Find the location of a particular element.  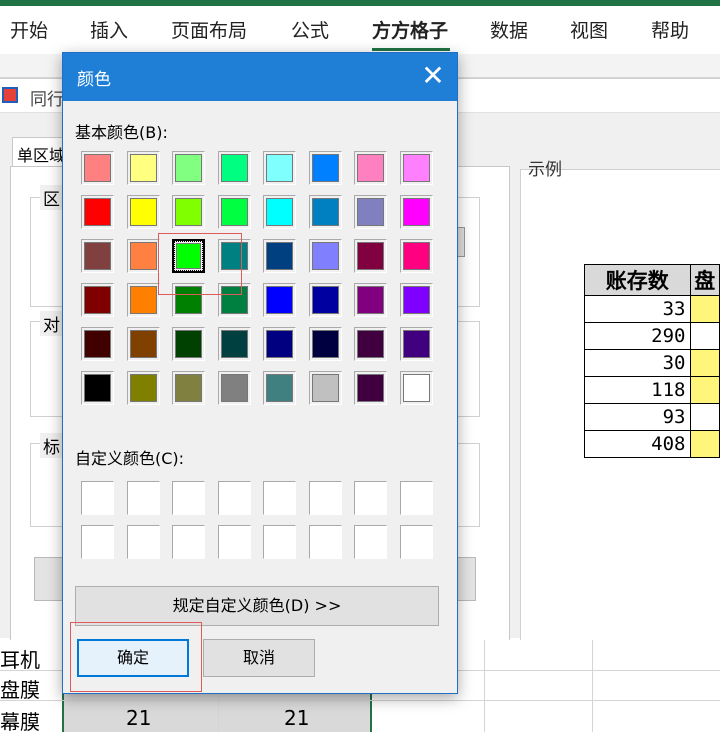

row-label-cell: 盘膜 is located at coordinates (20, 688).